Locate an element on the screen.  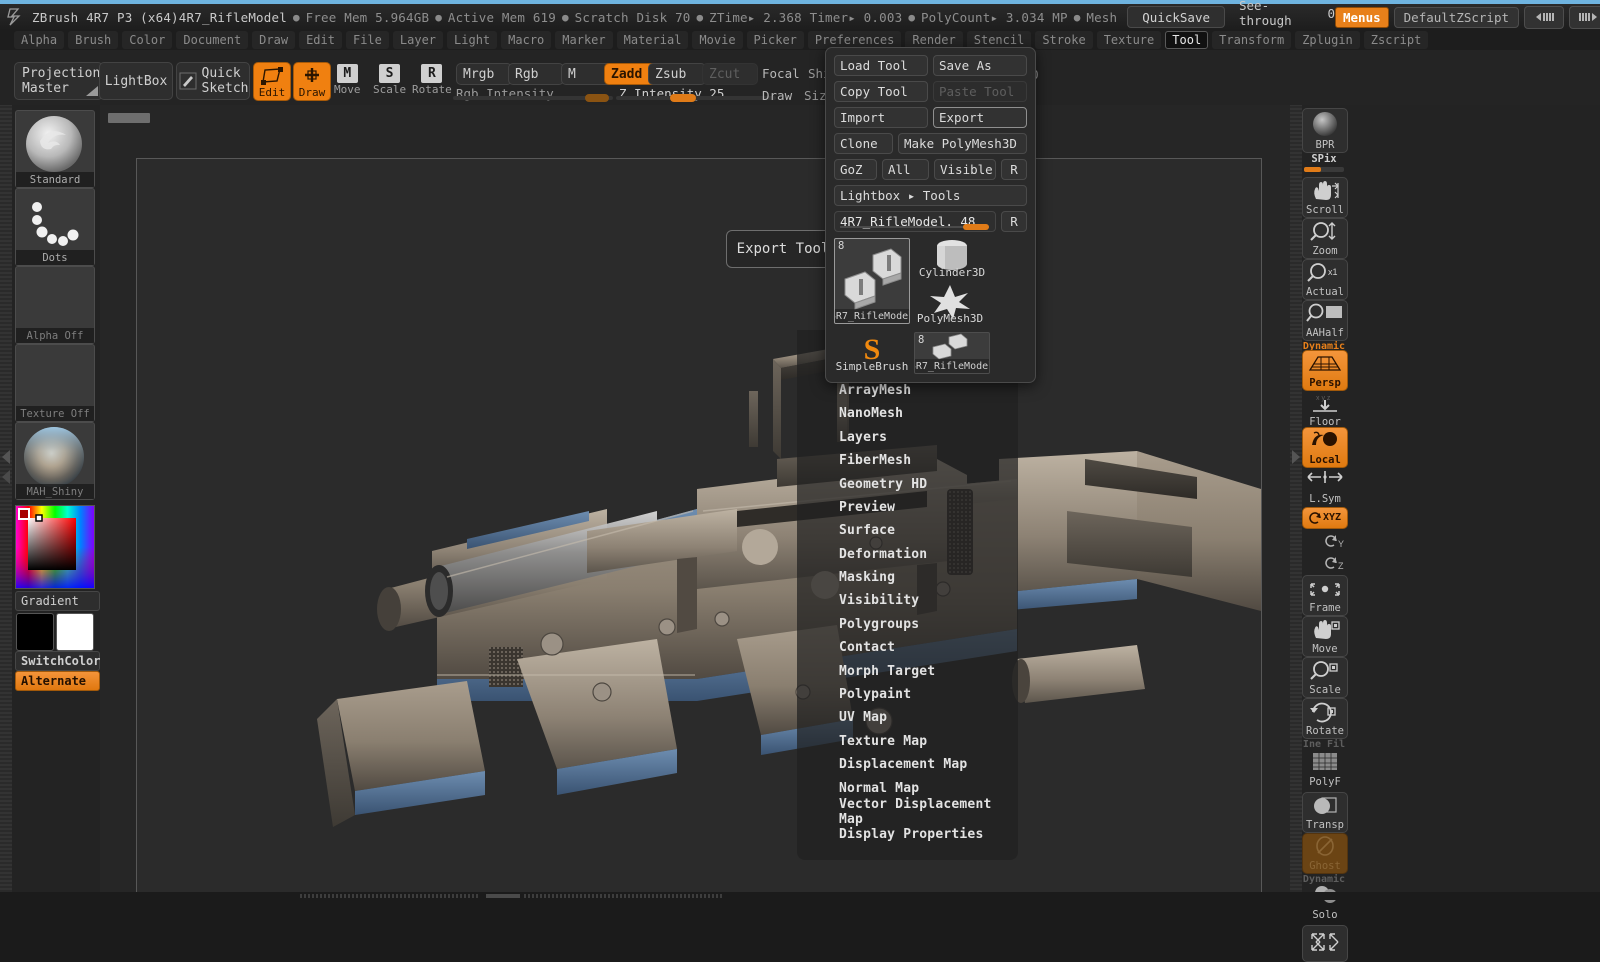
move-transform-button: Move is located at coordinates (1325, 636).